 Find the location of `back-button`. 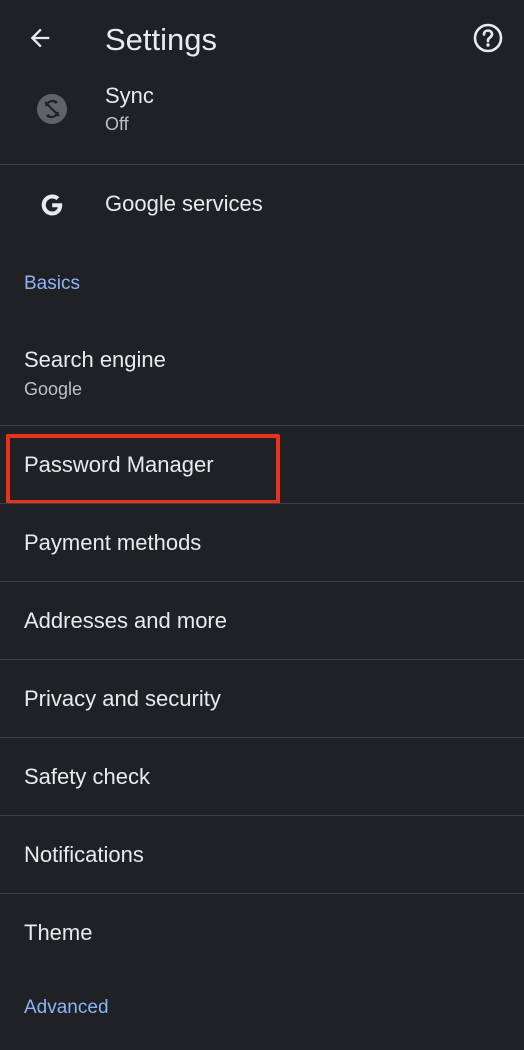

back-button is located at coordinates (40, 40).